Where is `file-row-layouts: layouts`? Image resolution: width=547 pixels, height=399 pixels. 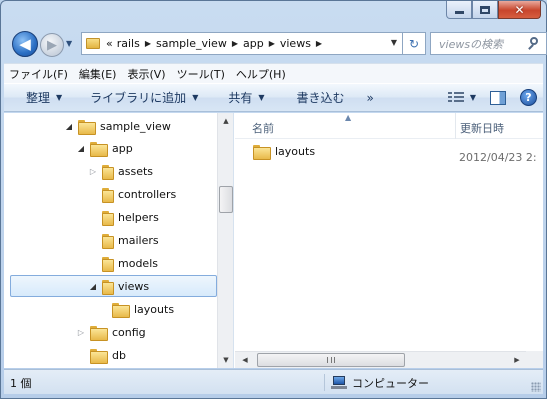 file-row-layouts: layouts is located at coordinates (284, 152).